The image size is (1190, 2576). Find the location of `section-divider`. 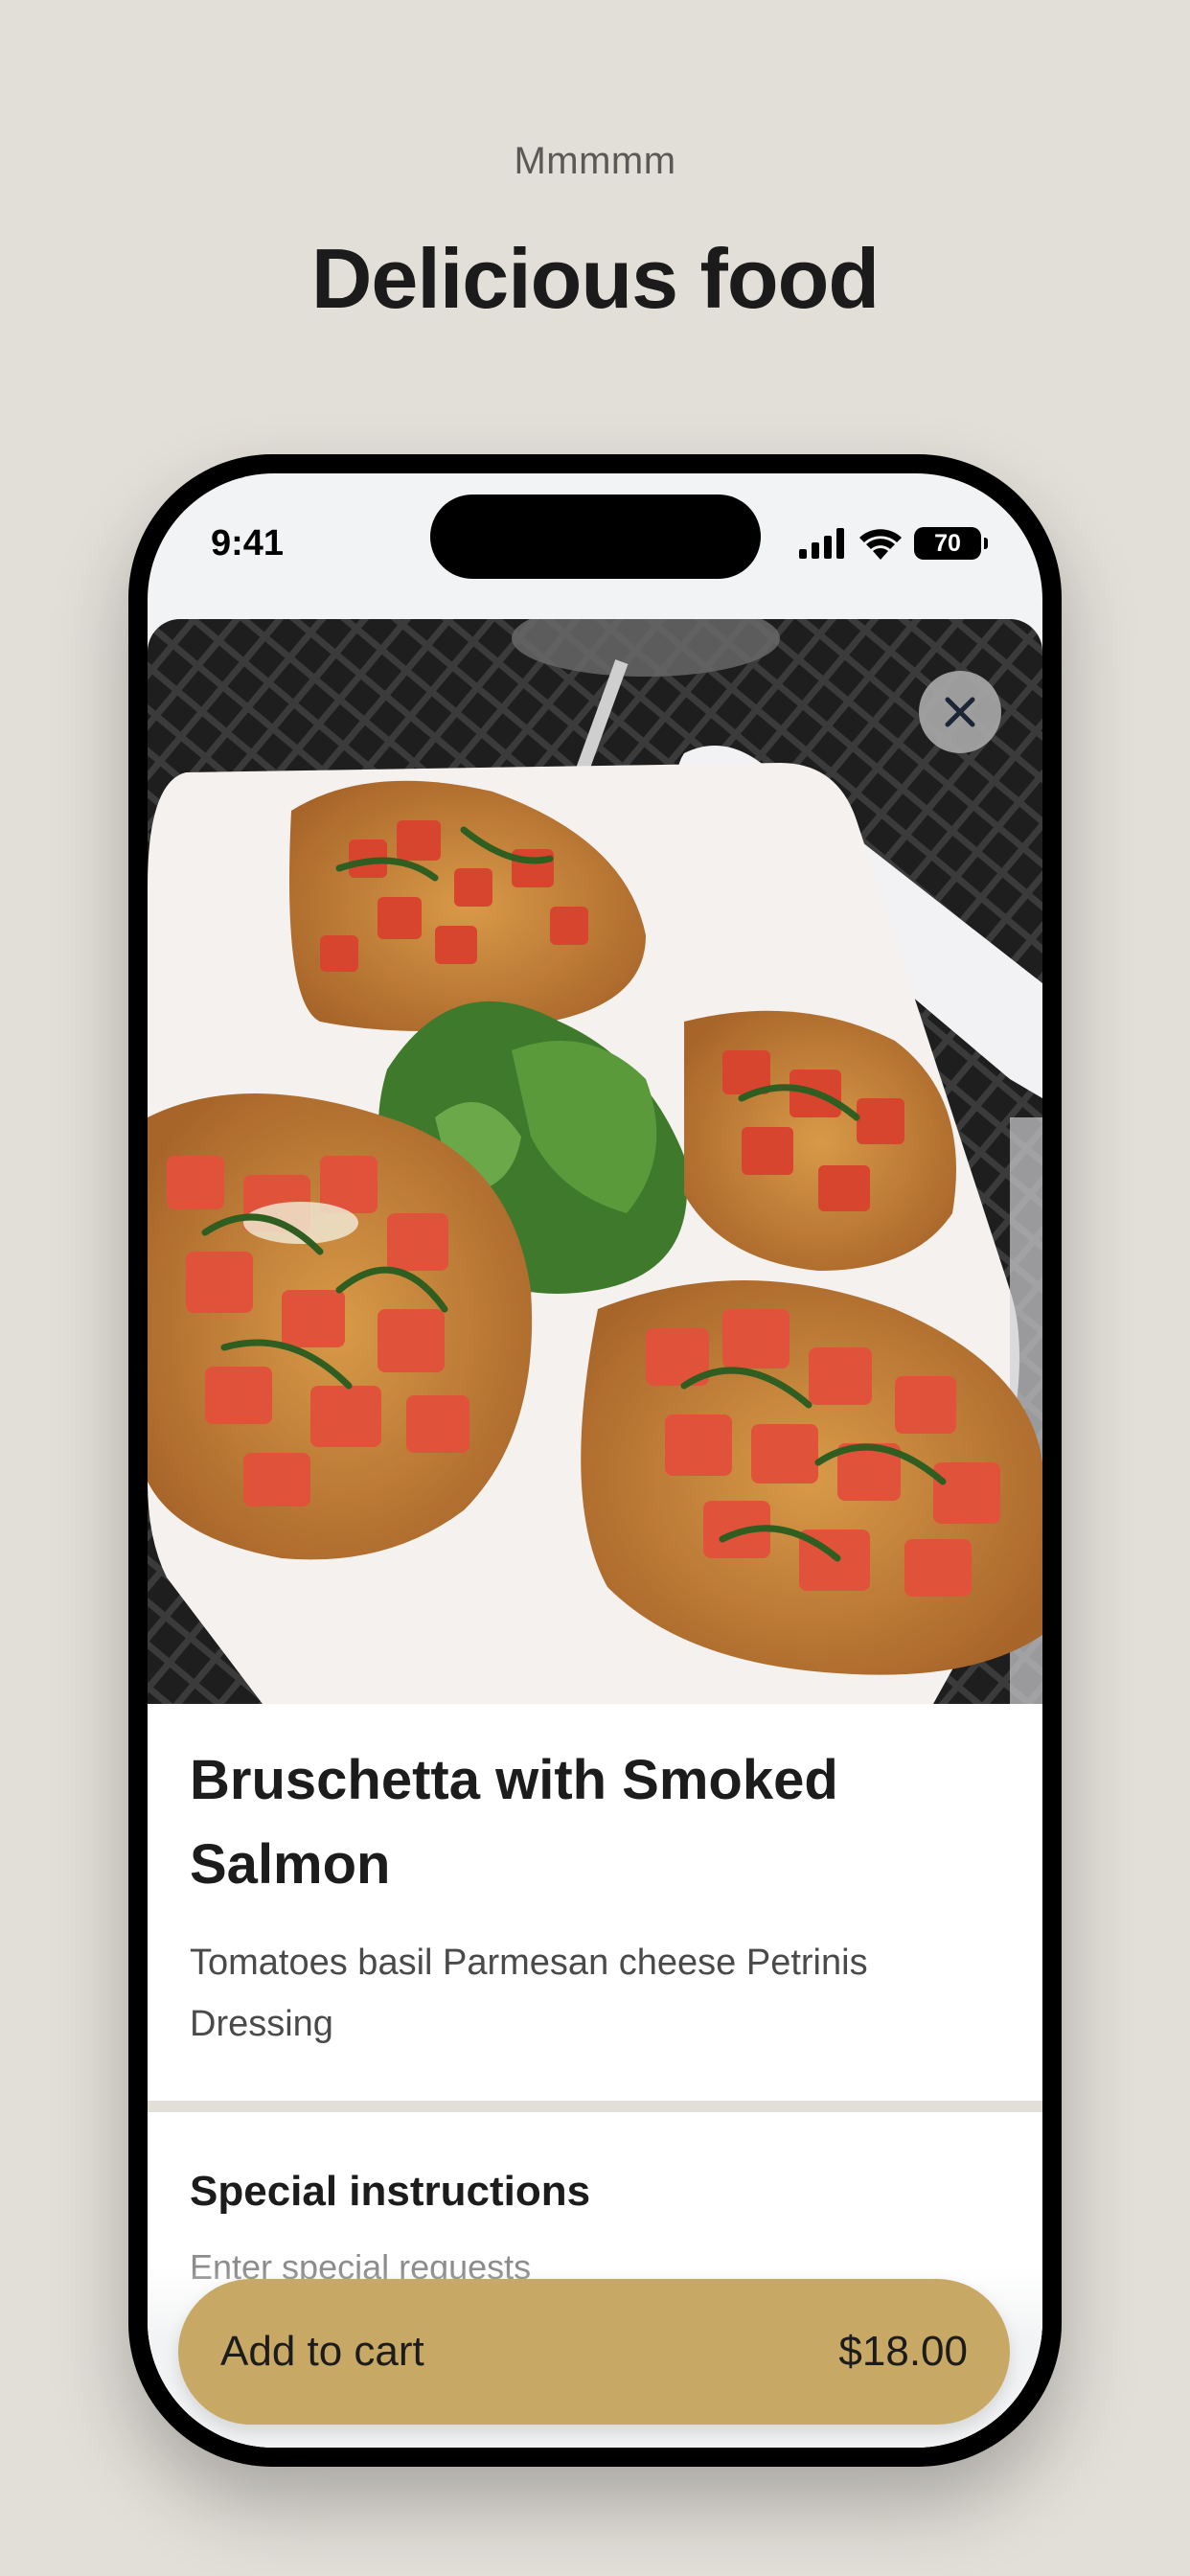

section-divider is located at coordinates (595, 2106).